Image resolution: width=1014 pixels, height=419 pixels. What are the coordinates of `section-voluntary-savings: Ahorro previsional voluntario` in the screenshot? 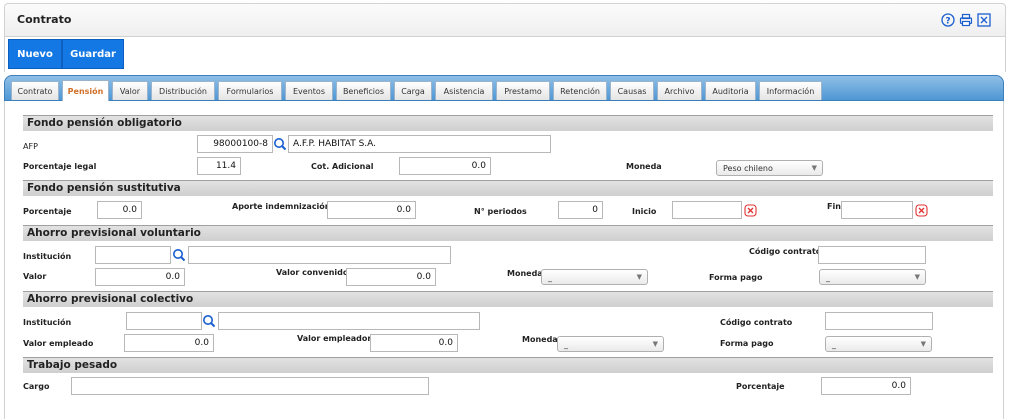 It's located at (508, 233).